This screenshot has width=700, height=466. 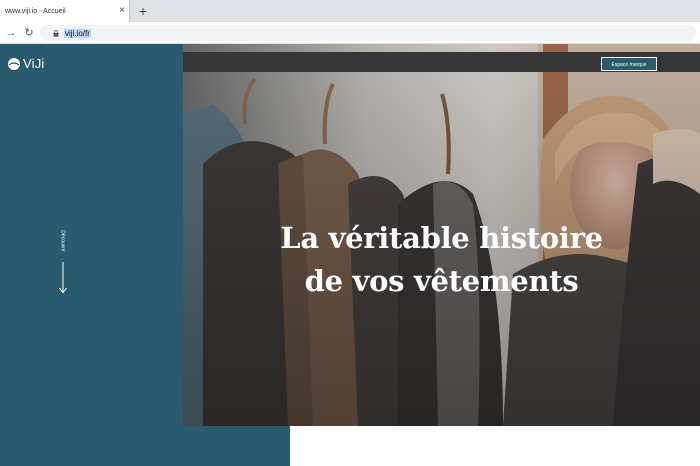 I want to click on reload-icon: ↻, so click(x=29, y=33).